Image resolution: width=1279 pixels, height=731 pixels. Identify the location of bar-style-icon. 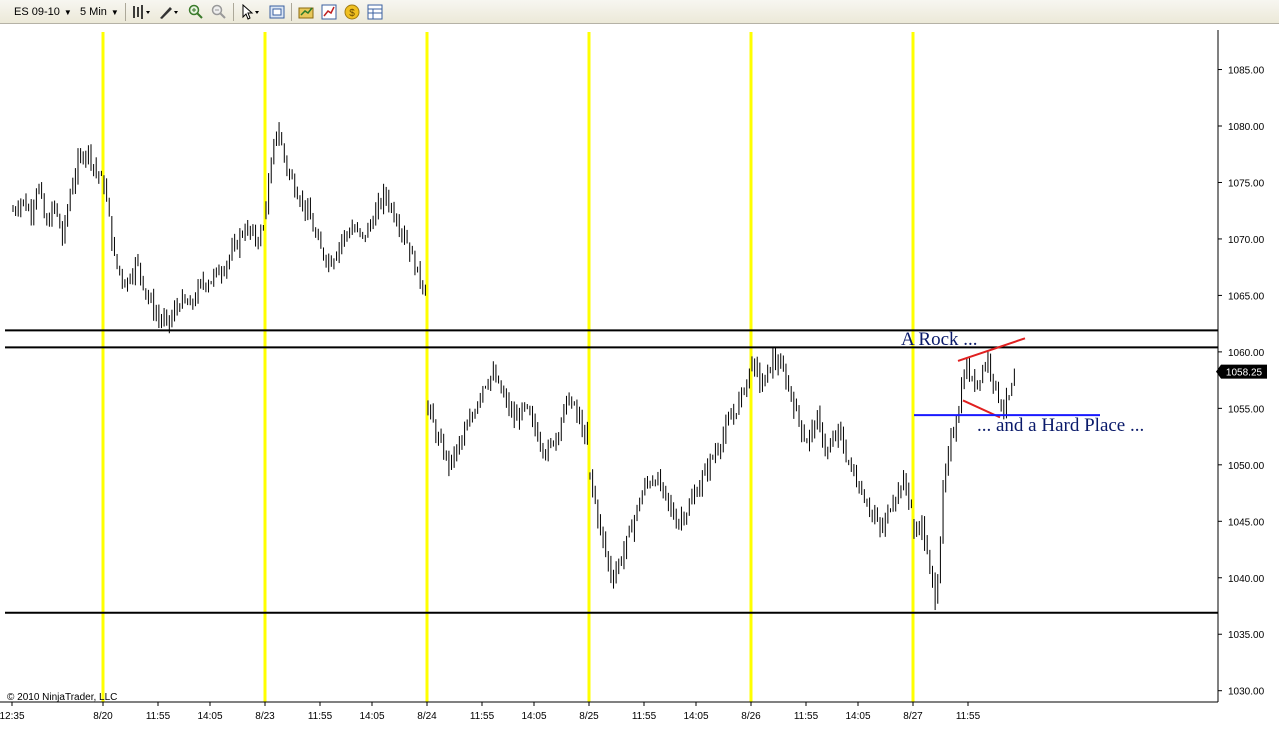
(141, 12).